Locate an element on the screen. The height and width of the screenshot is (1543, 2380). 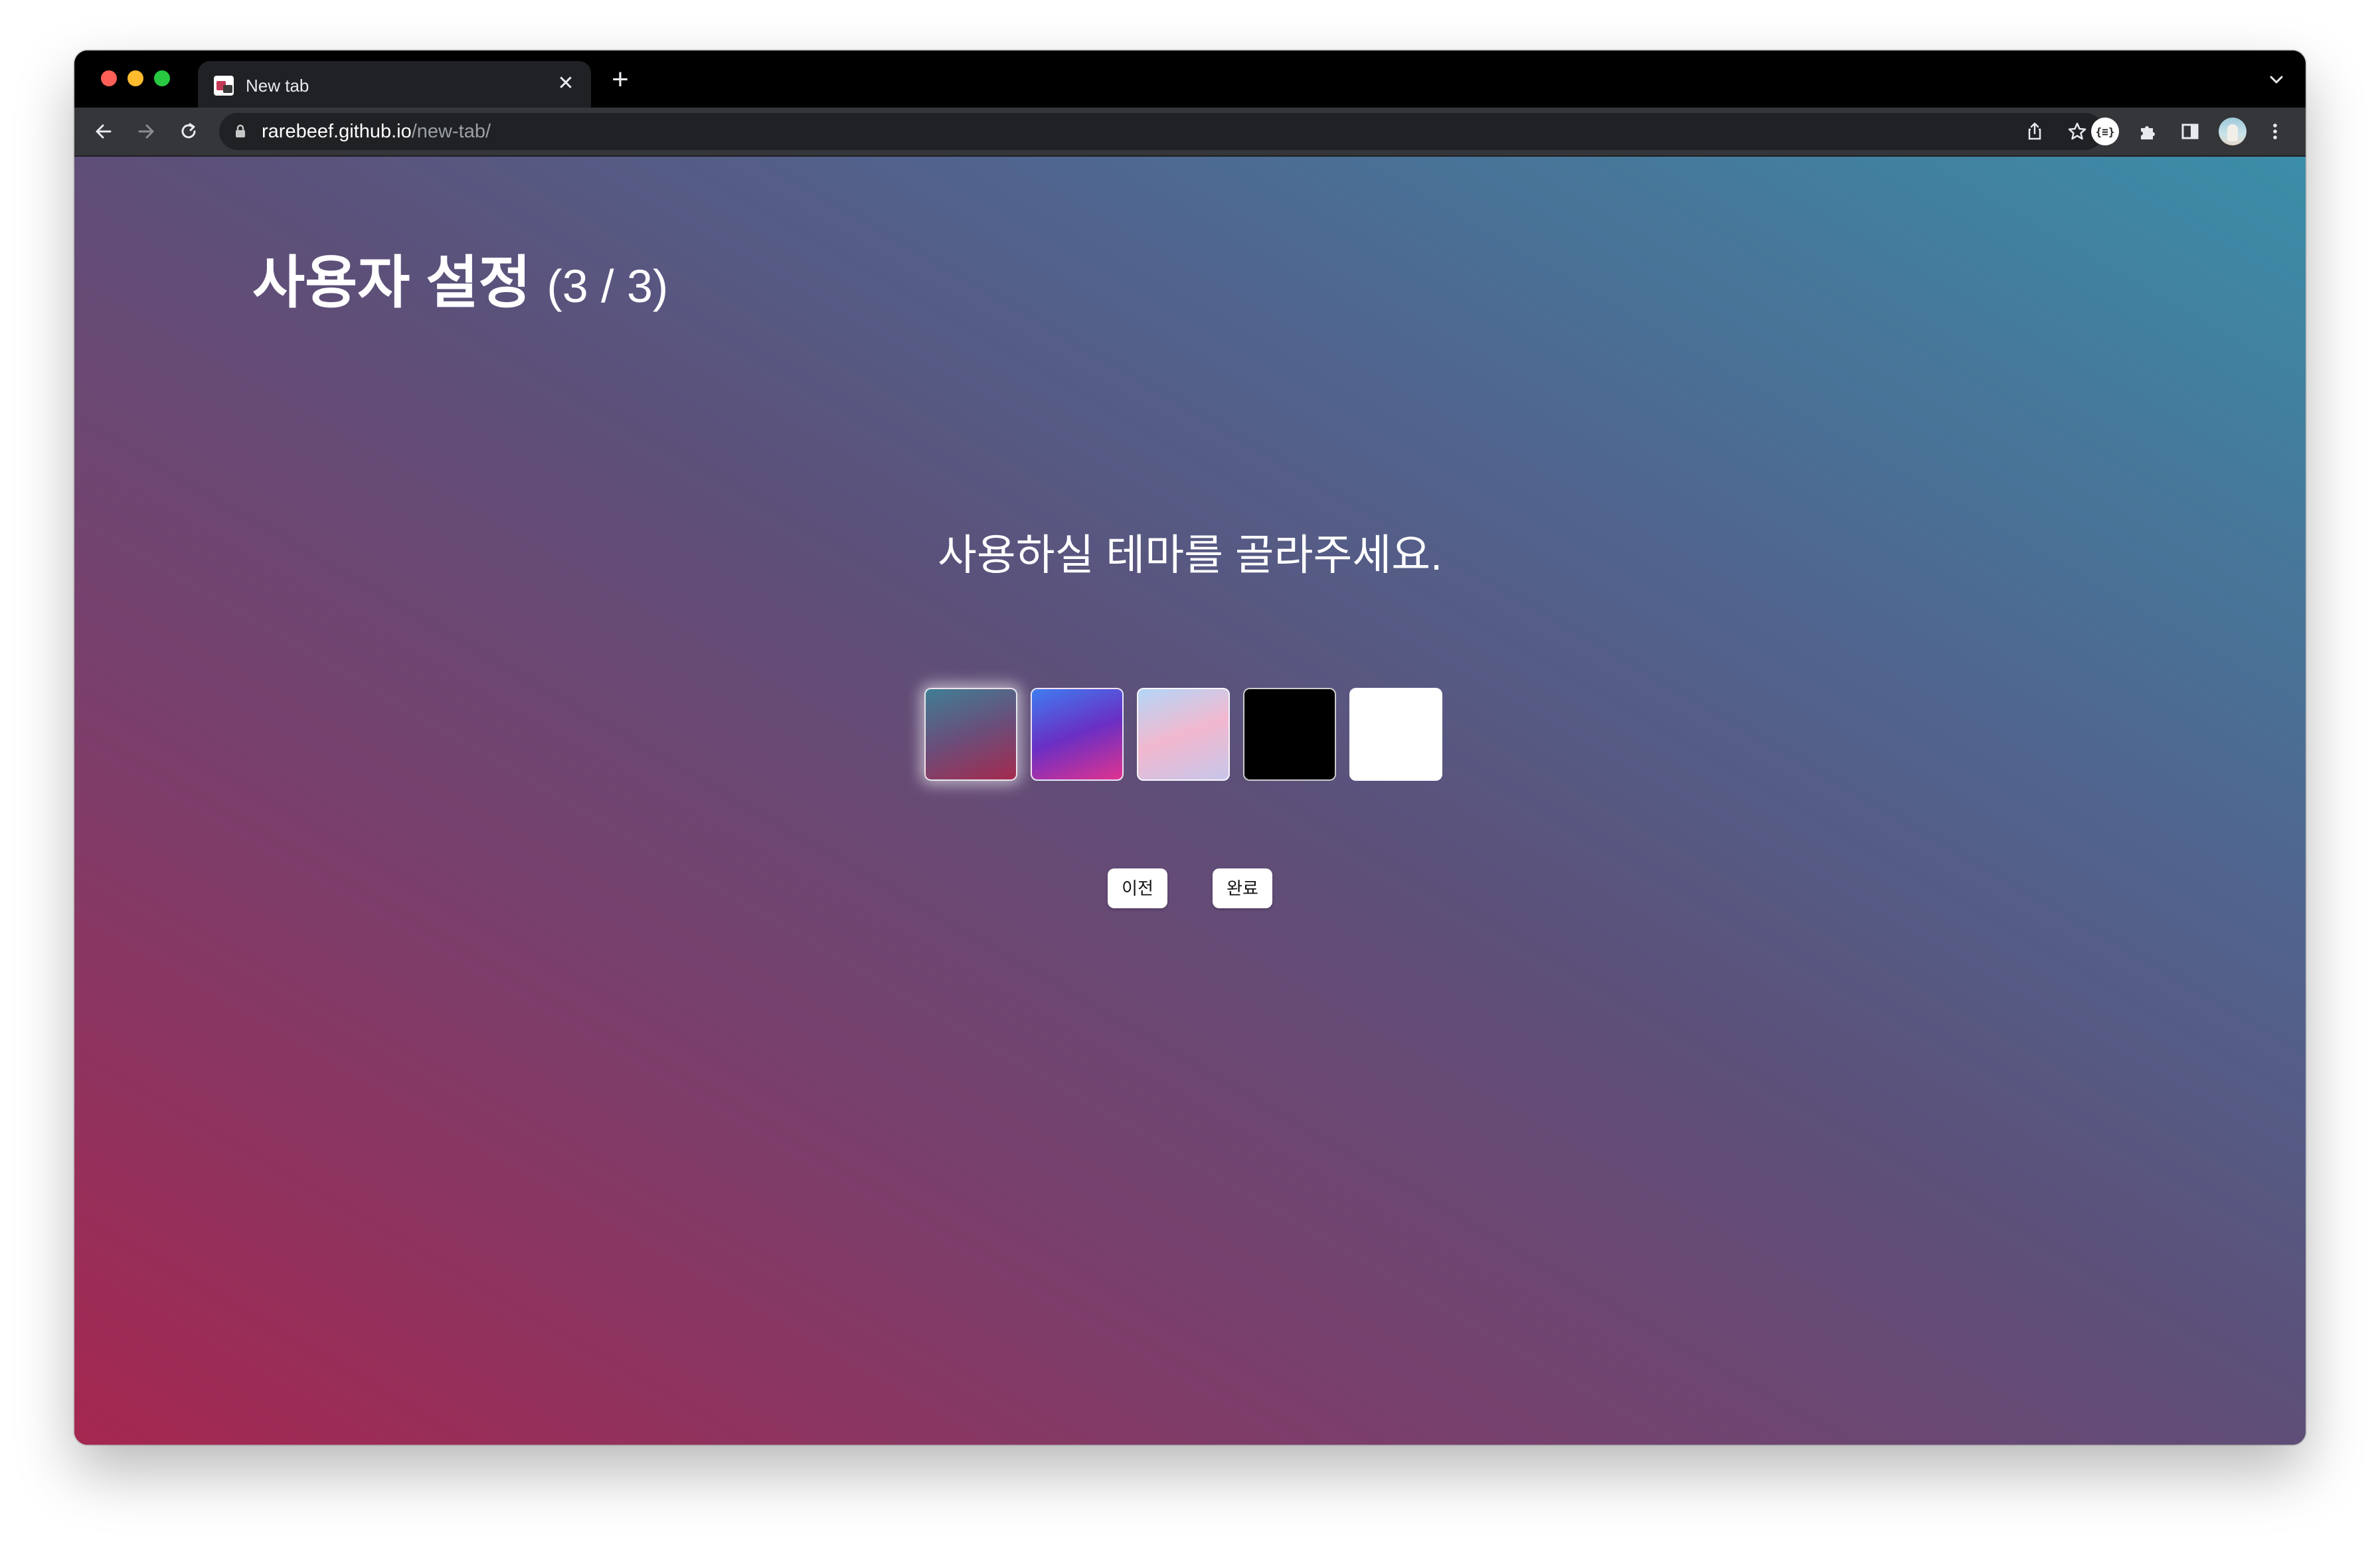
theme-prompt: 사용하실 테마를 골라주세요. is located at coordinates (1190, 555).